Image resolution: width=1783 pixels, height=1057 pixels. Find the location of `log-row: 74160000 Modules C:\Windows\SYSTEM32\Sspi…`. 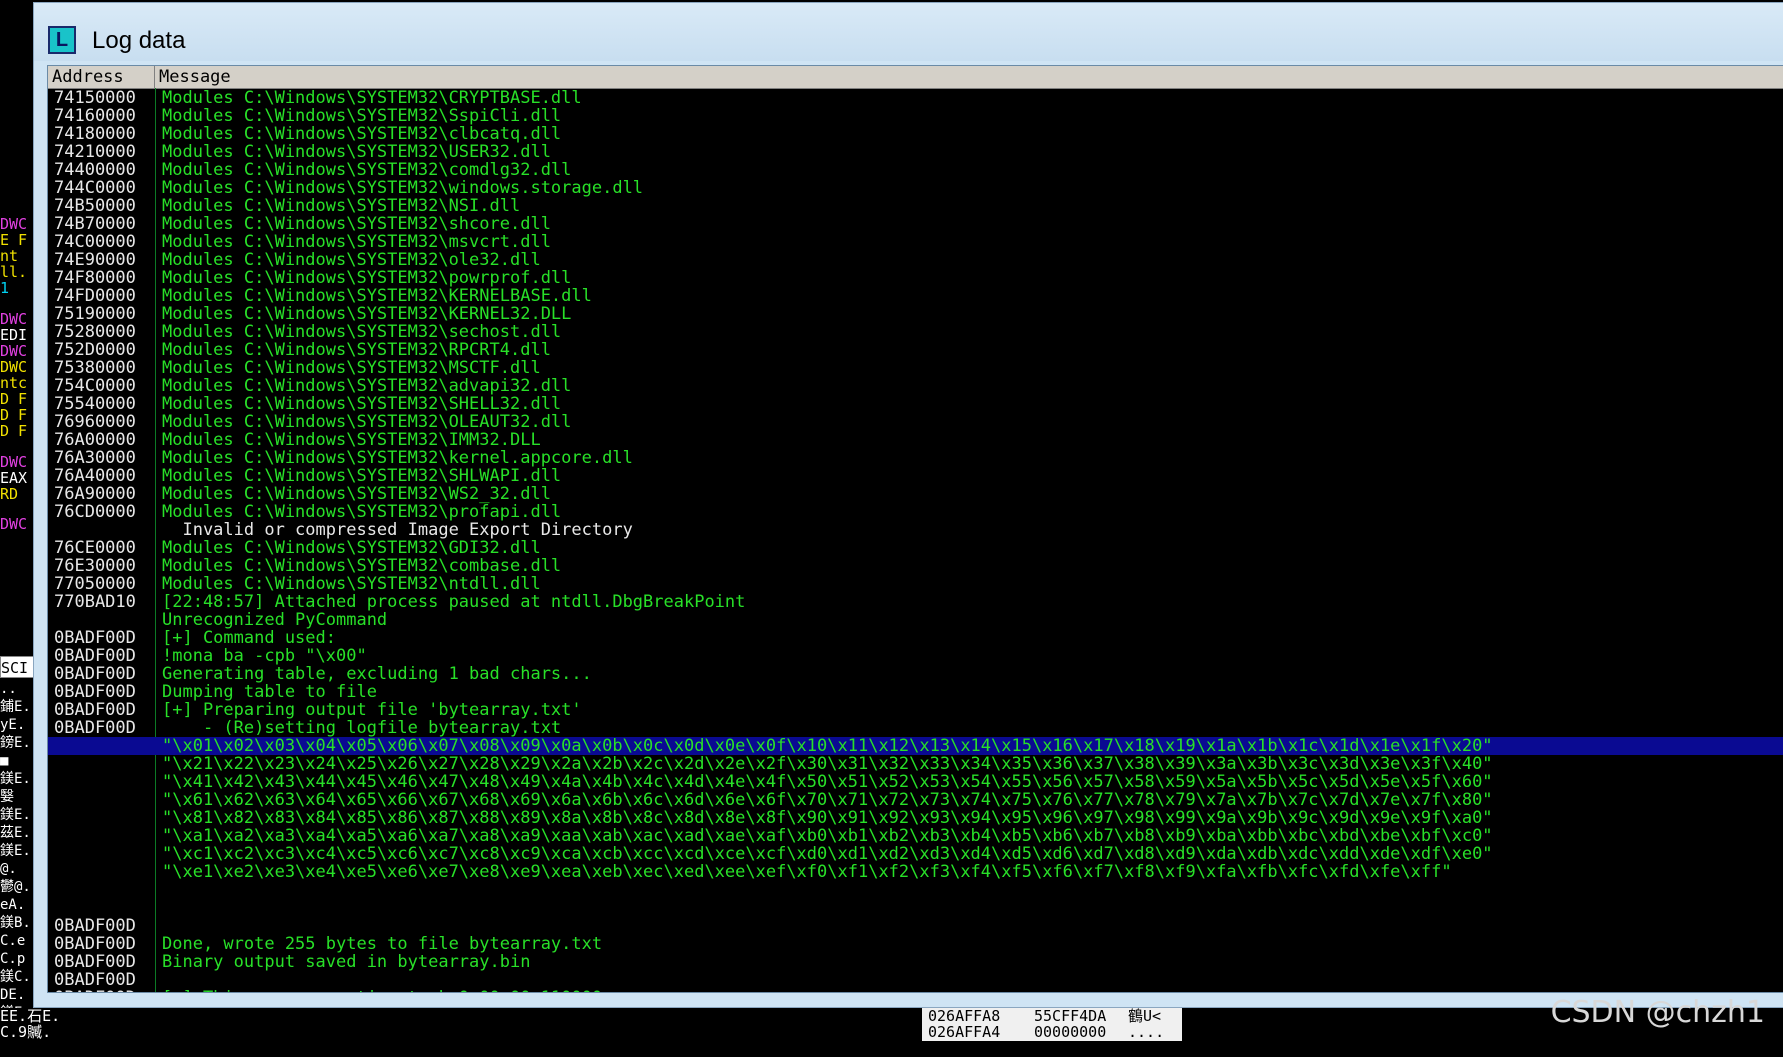

log-row: 74160000 Modules C:\Windows\SYSTEM32\Sspi… is located at coordinates (915, 116).